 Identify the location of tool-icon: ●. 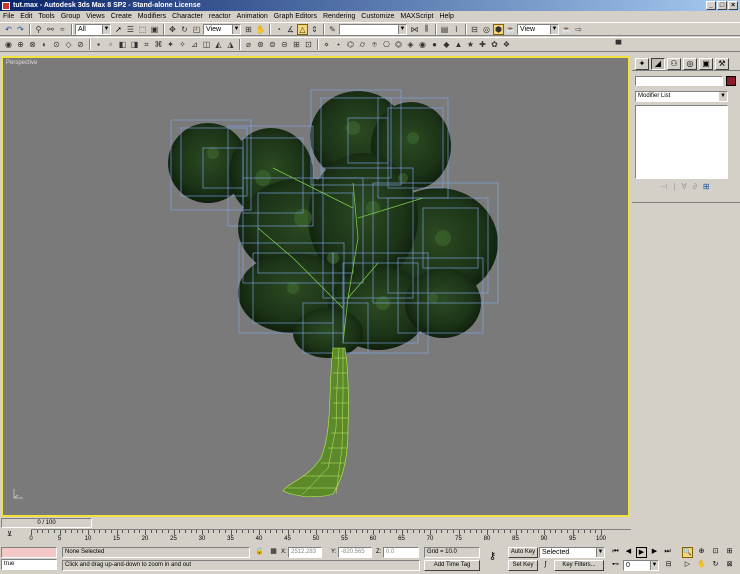
(434, 44).